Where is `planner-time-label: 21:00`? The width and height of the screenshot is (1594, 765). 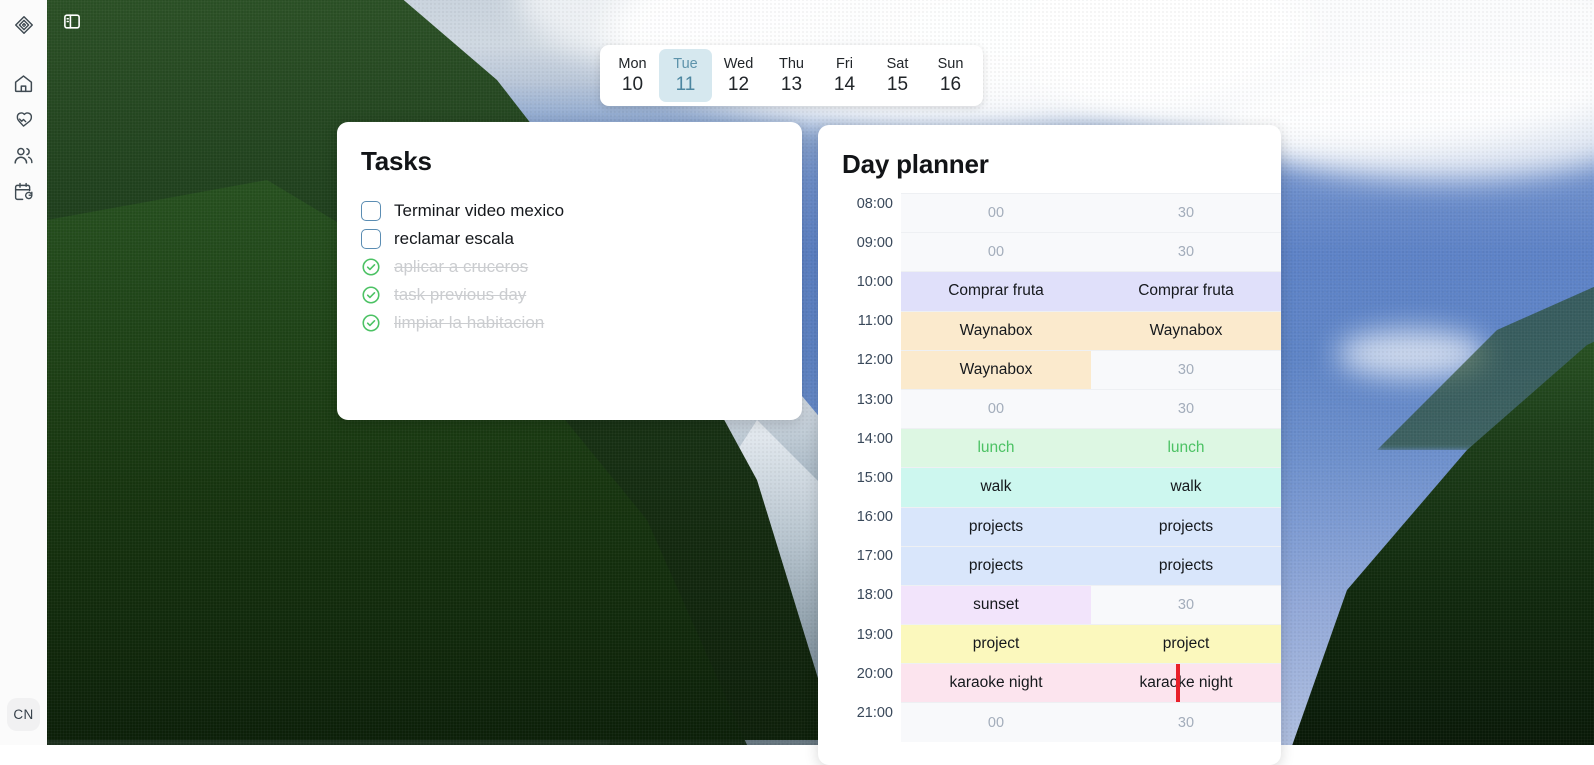
planner-time-label: 21:00 is located at coordinates (874, 713).